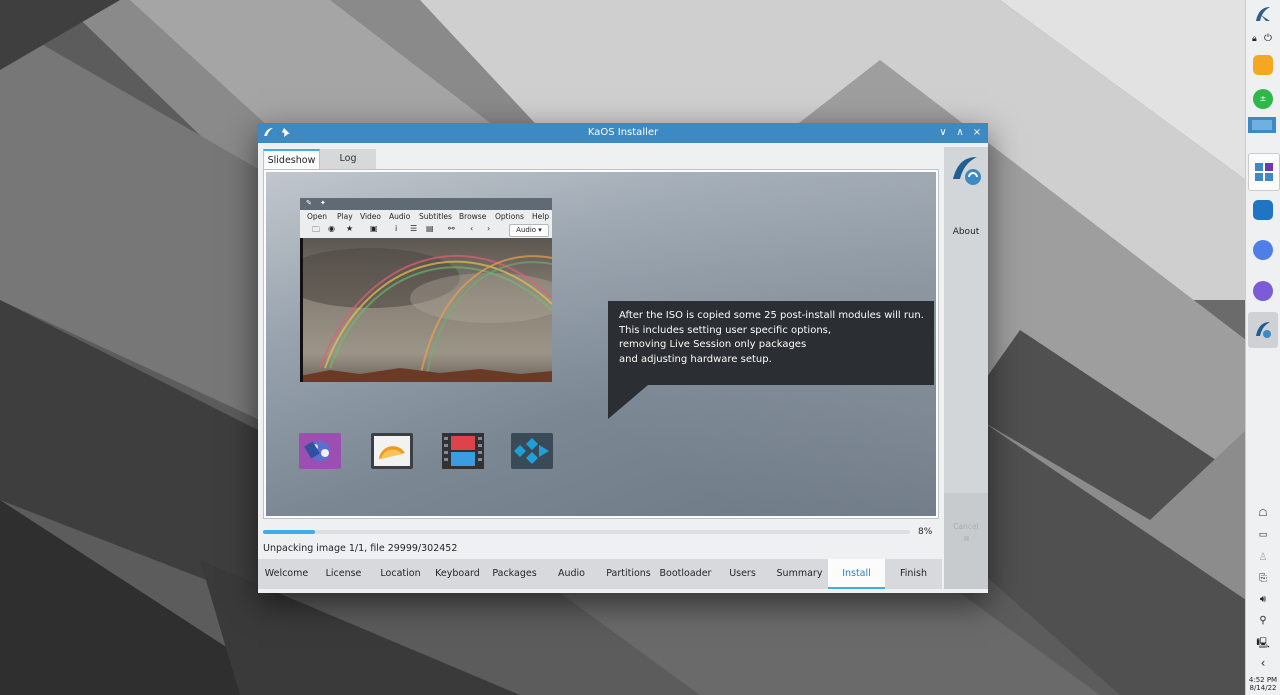 This screenshot has height=695, width=1280. What do you see at coordinates (977, 133) in the screenshot?
I see `close-button: ×` at bounding box center [977, 133].